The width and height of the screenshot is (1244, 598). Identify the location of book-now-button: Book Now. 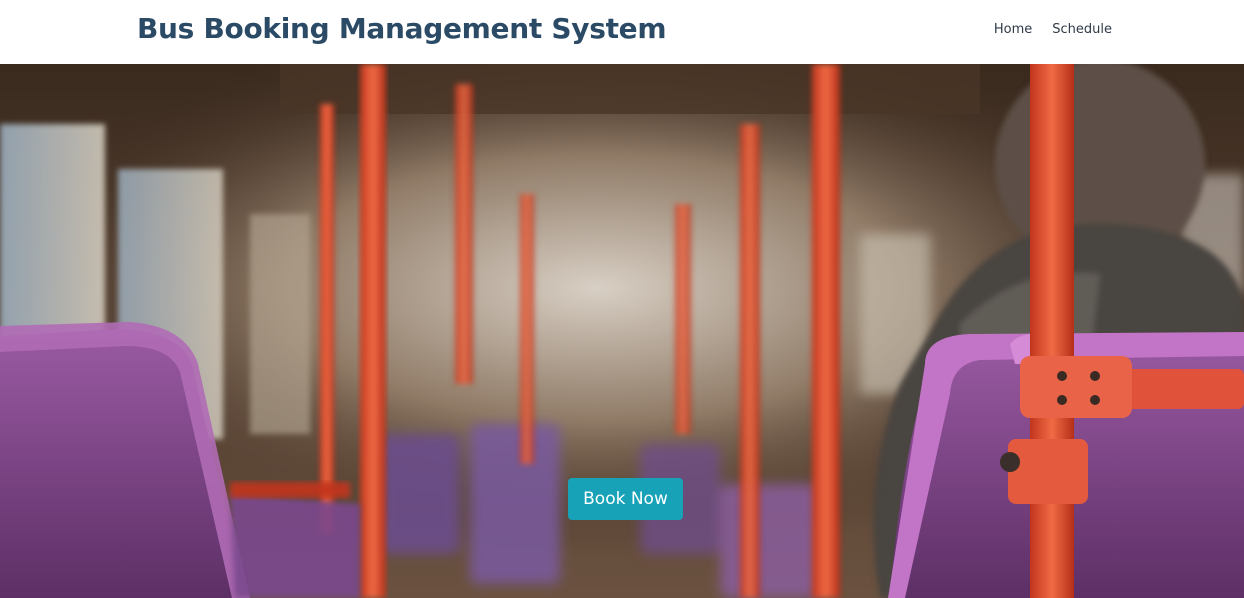
(625, 499).